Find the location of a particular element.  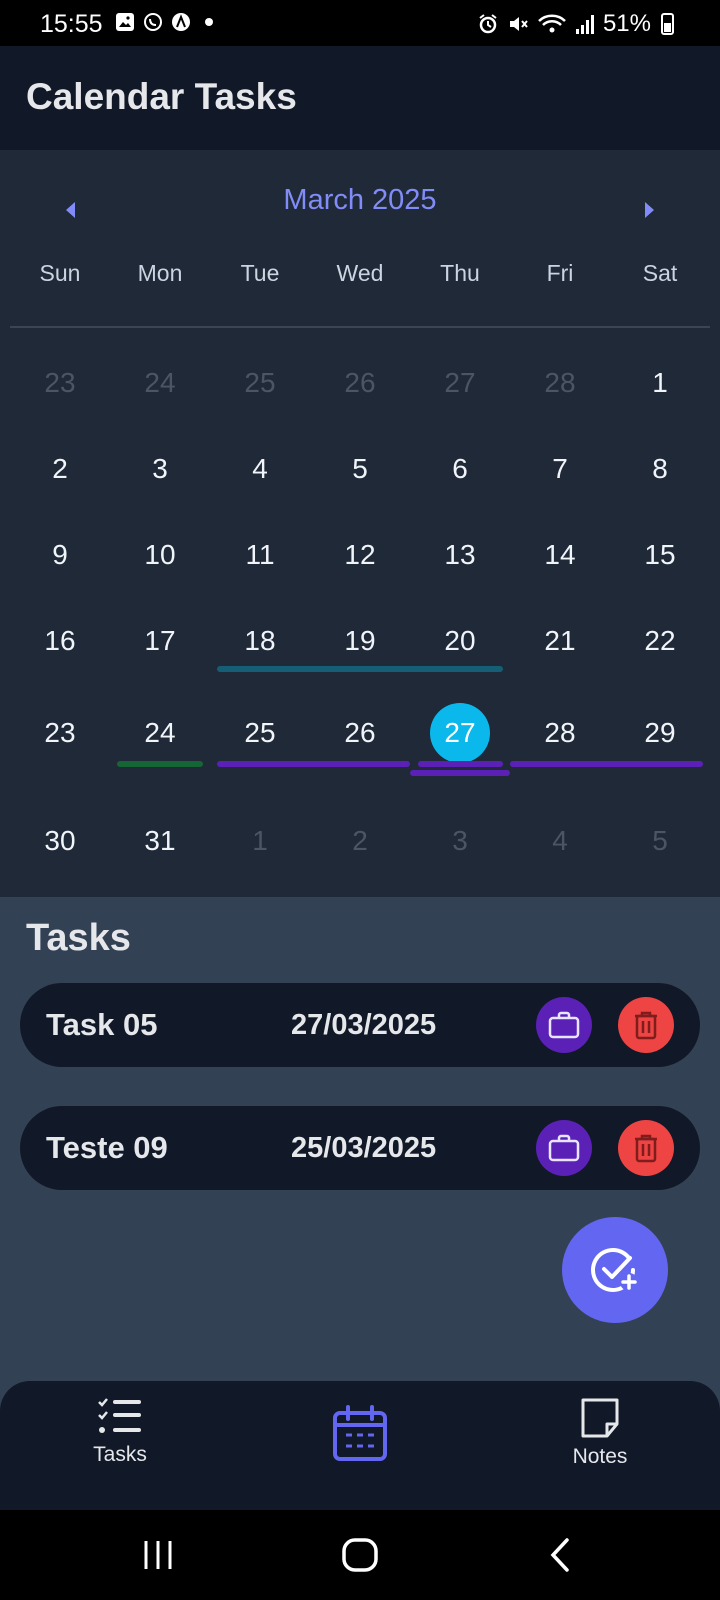

calendar-day: 12 is located at coordinates (360, 555).